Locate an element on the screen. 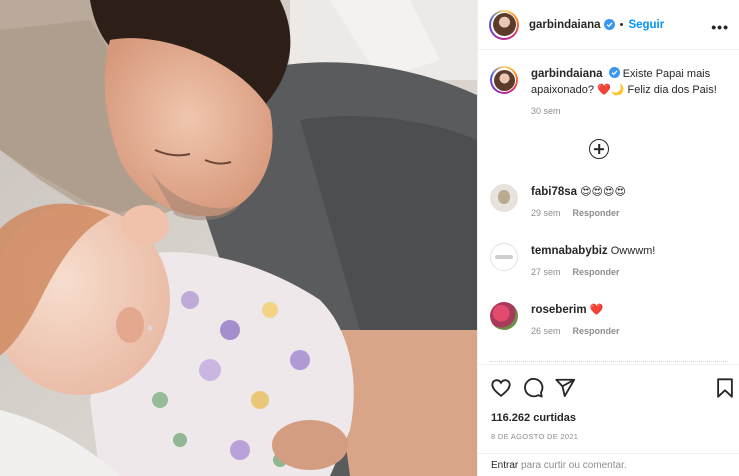  comment-meta: 29 sem Responder is located at coordinates (629, 213).